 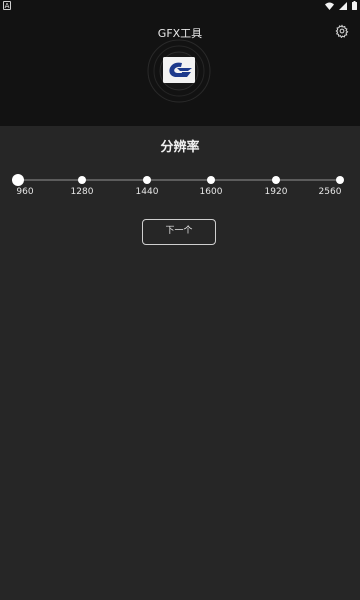 I want to click on status-icons, so click(x=341, y=5).